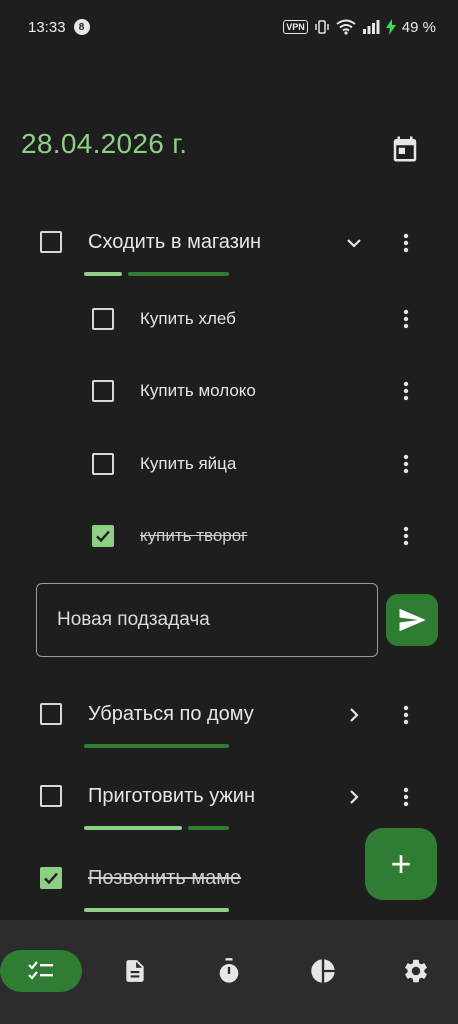 This screenshot has height=1024, width=458. What do you see at coordinates (188, 464) in the screenshot?
I see `subtask-label: Купить яйца` at bounding box center [188, 464].